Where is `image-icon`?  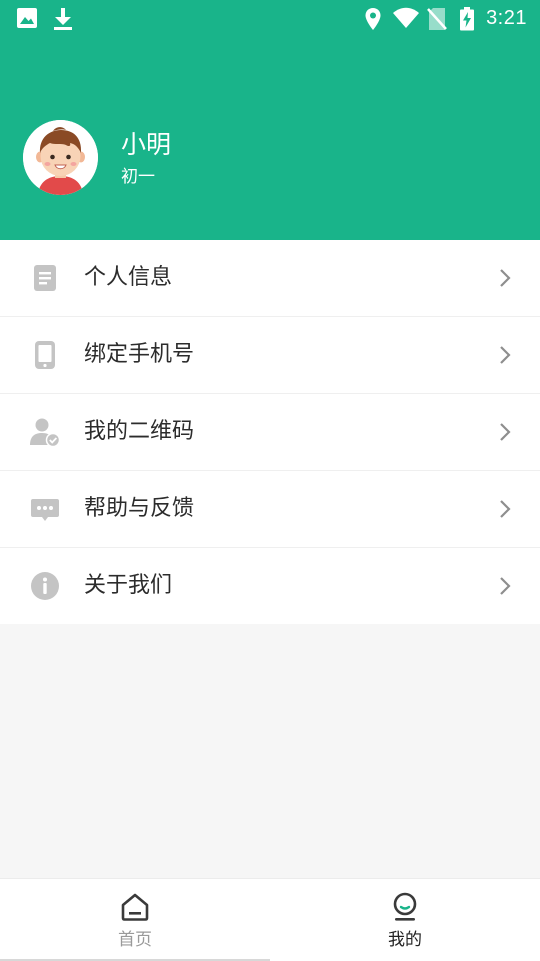
image-icon is located at coordinates (27, 18).